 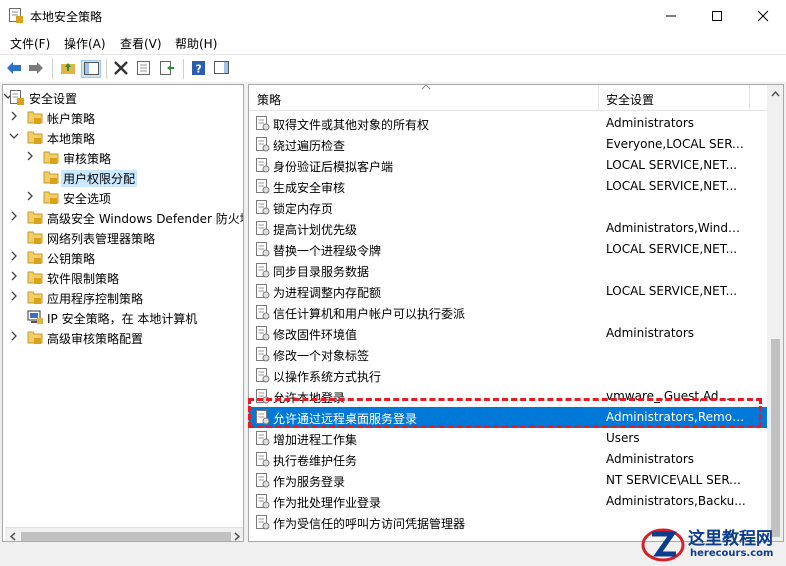 What do you see at coordinates (123, 197) in the screenshot?
I see `tree-item: 安全选项` at bounding box center [123, 197].